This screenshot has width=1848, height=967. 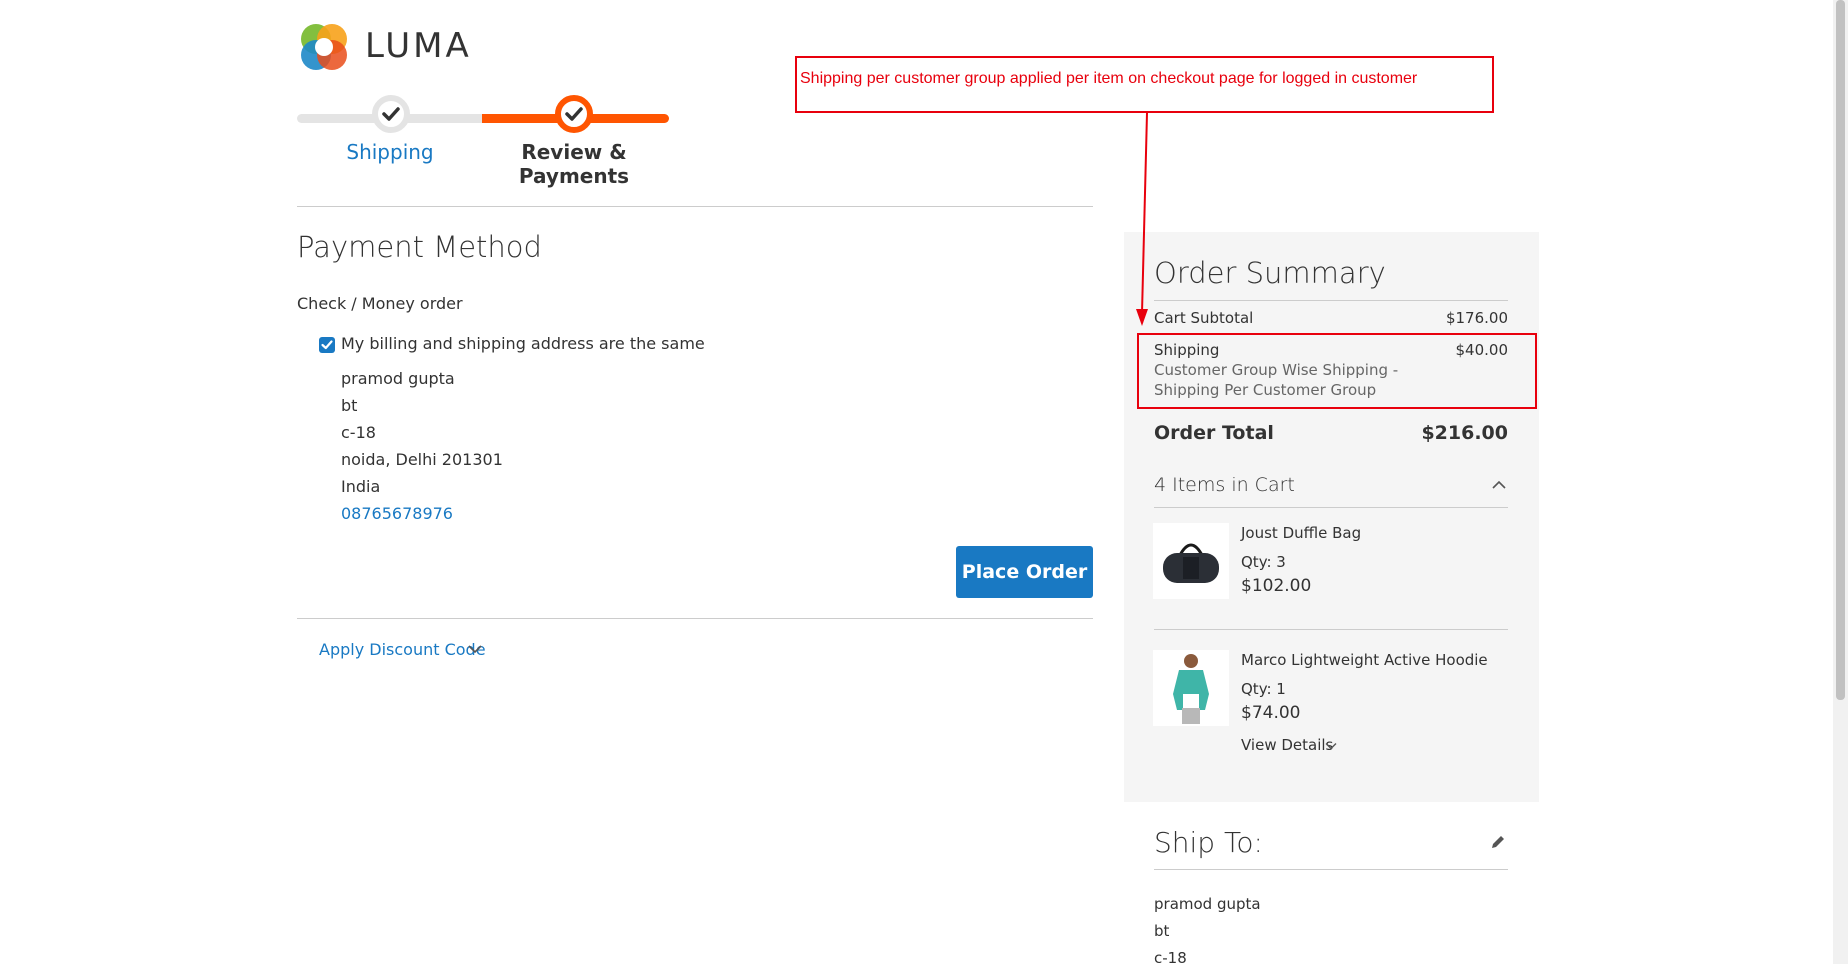 What do you see at coordinates (1364, 660) in the screenshot?
I see `cart-item-name: Marco Lightweight Active Hoodie` at bounding box center [1364, 660].